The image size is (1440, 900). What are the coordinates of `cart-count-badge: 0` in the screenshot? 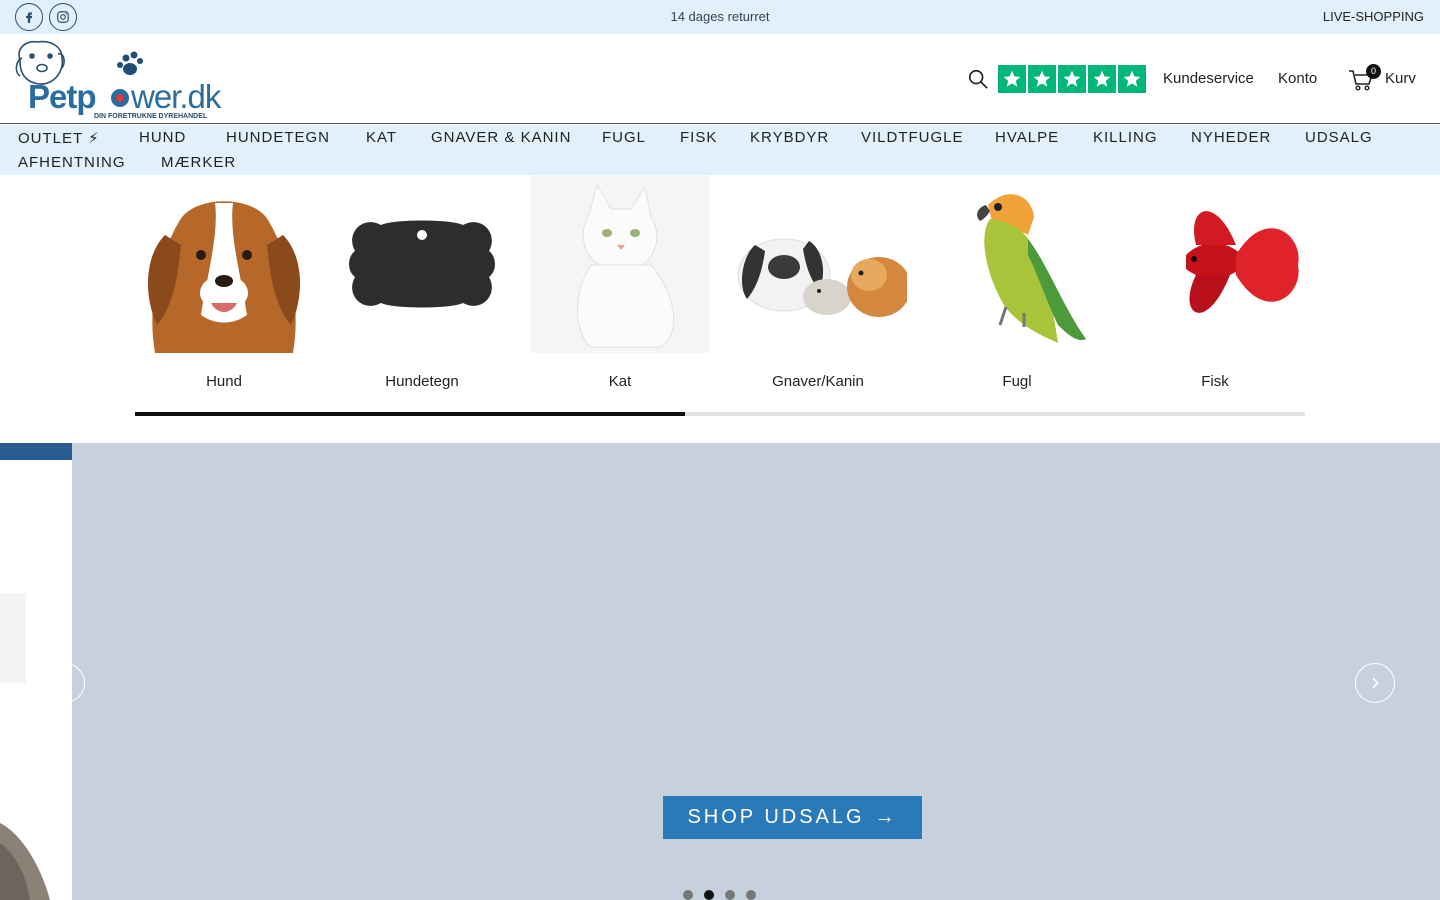 It's located at (1373, 71).